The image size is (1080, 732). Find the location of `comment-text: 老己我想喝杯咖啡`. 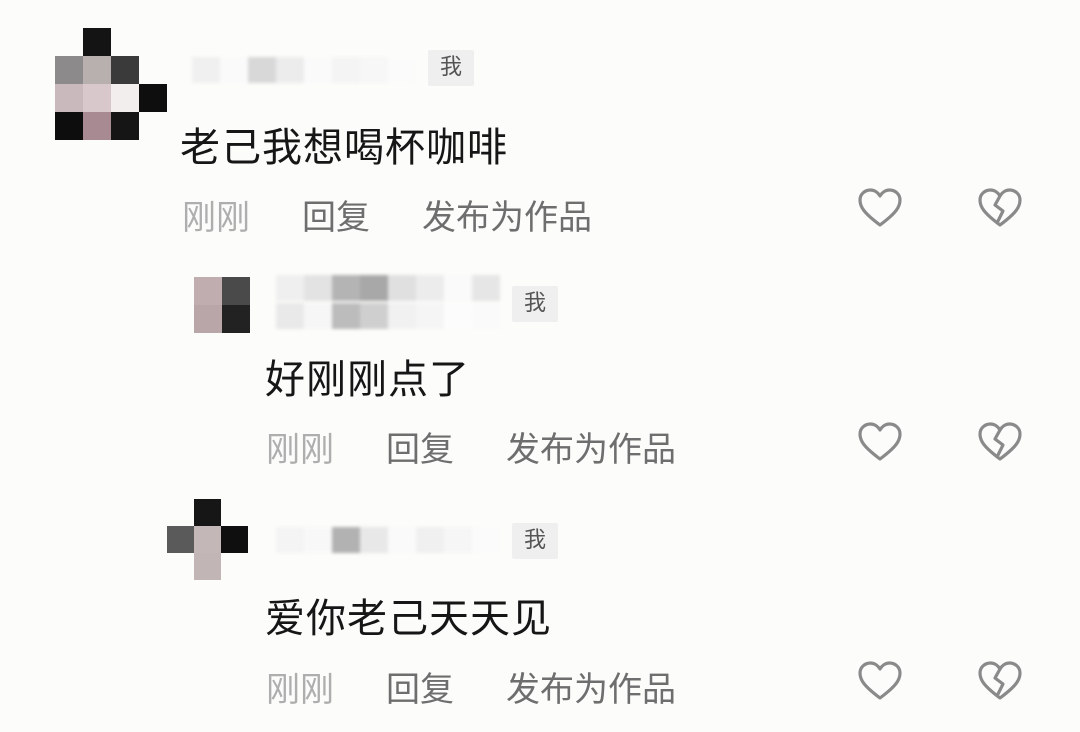

comment-text: 老己我想喝杯咖啡 is located at coordinates (344, 148).